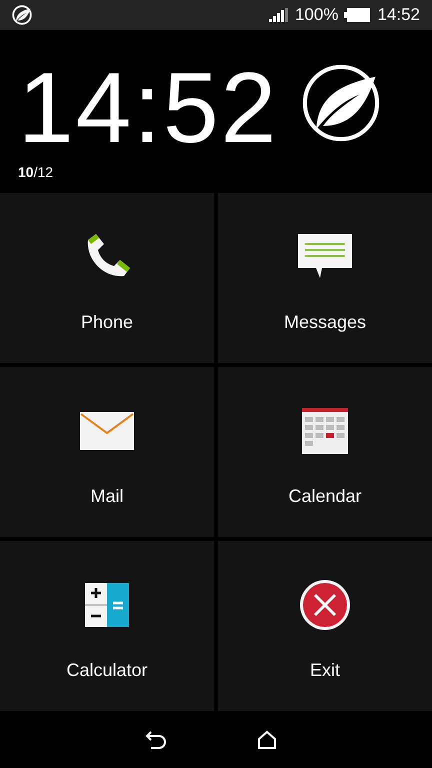  I want to click on close-icon, so click(325, 605).